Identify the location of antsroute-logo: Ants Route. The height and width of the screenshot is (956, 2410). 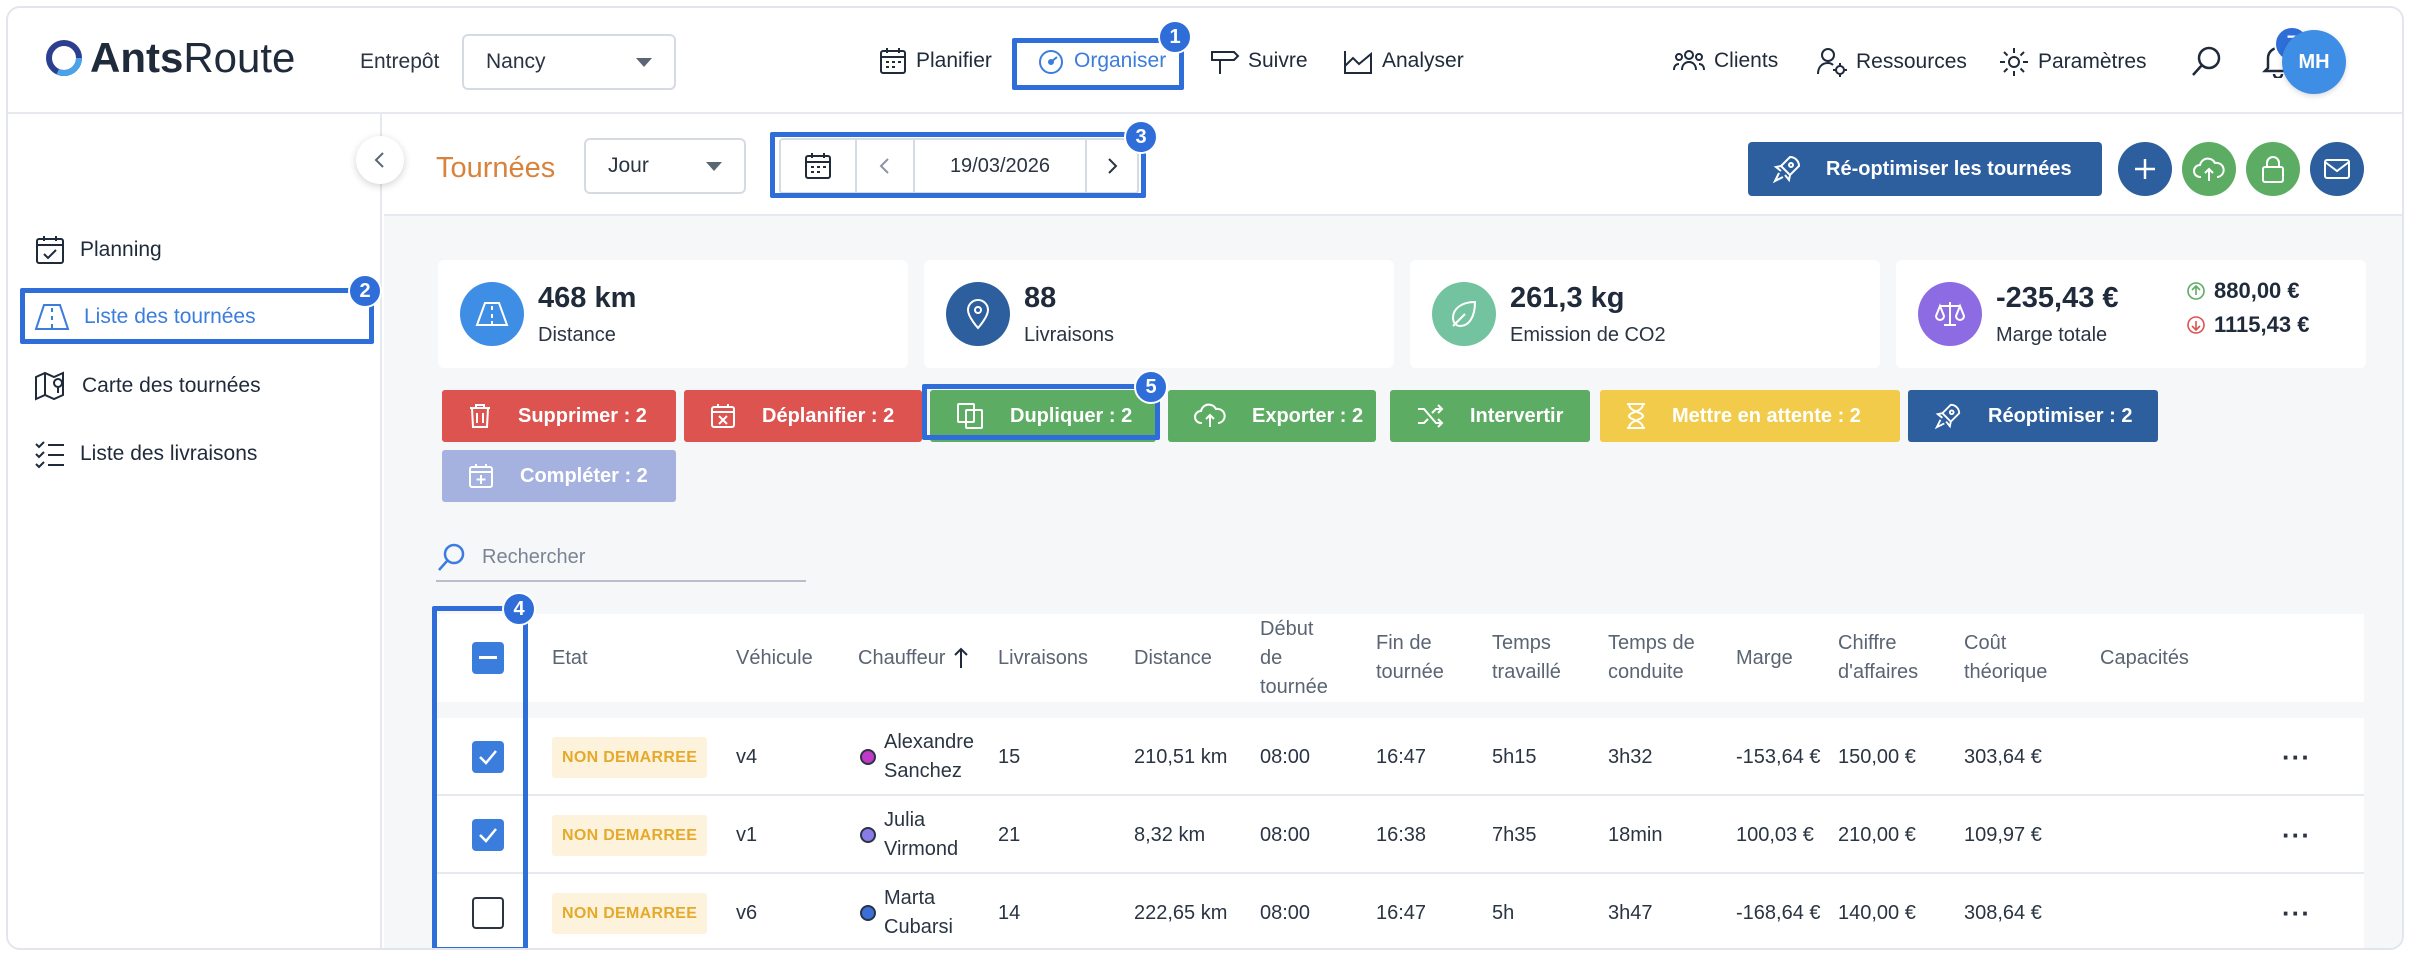
(169, 58).